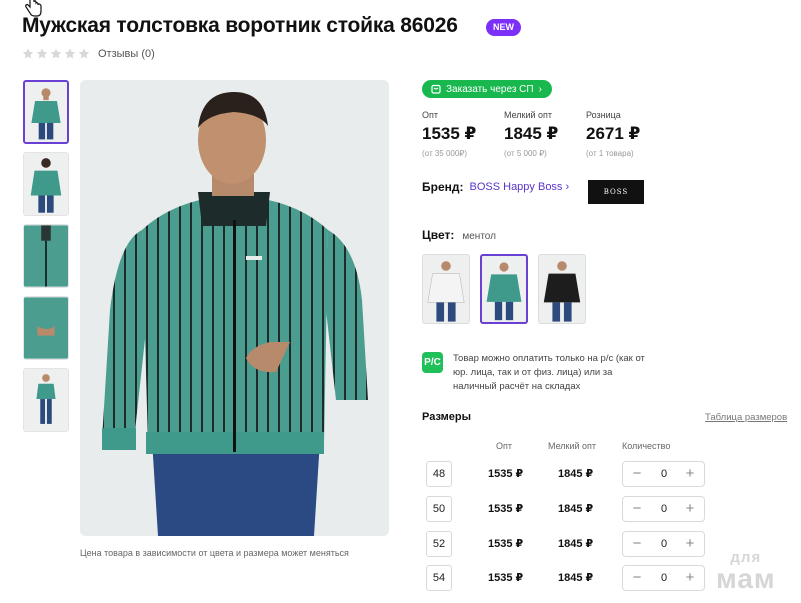 The image size is (801, 603). What do you see at coordinates (438, 235) in the screenshot?
I see `color-label: Цвет:` at bounding box center [438, 235].